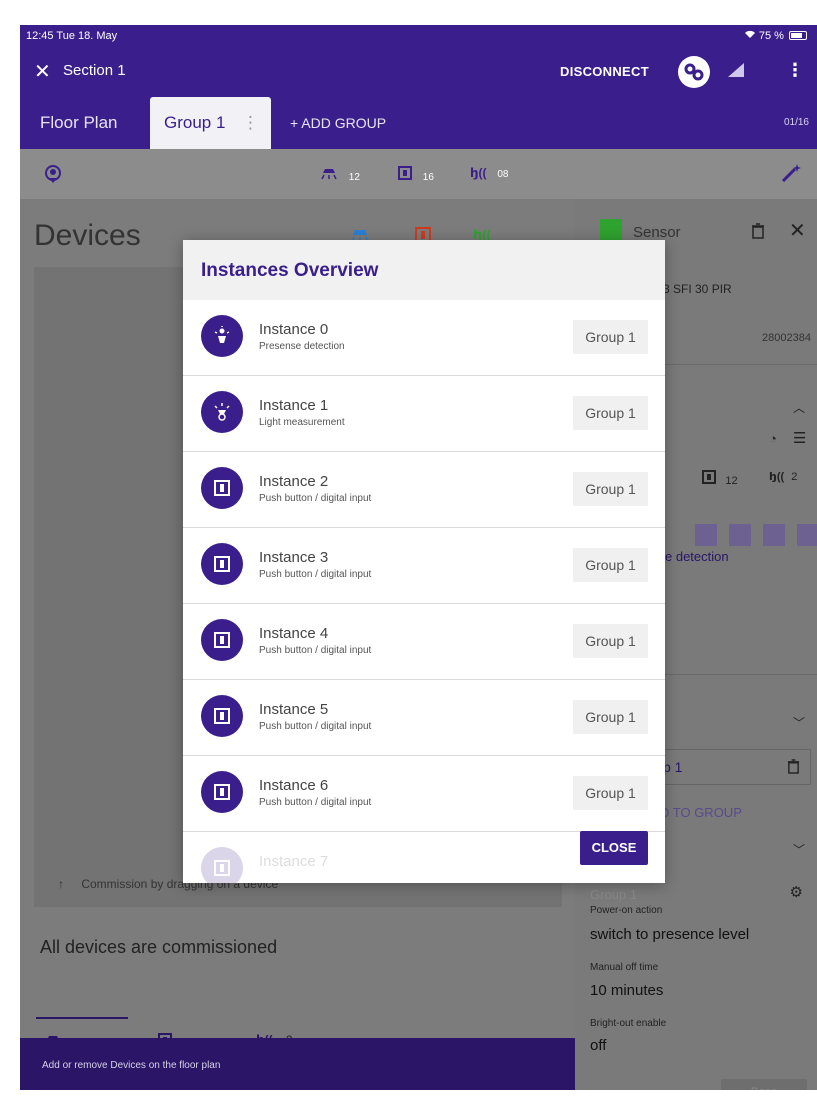 This screenshot has height=1117, width=817. Describe the element at coordinates (354, 177) in the screenshot. I see `lights-count: 12` at that location.